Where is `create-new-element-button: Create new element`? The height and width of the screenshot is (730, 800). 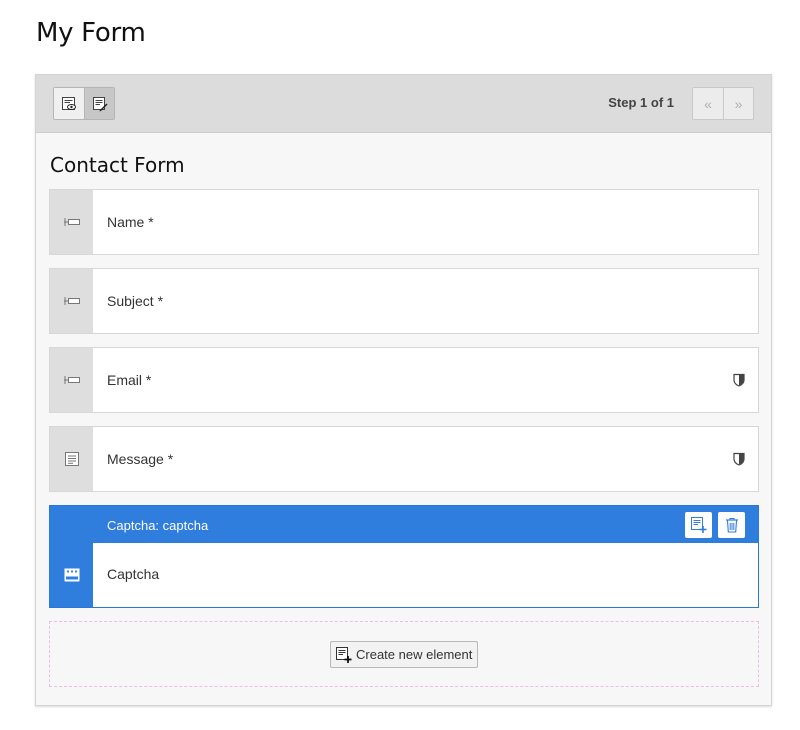
create-new-element-button: Create new element is located at coordinates (404, 654).